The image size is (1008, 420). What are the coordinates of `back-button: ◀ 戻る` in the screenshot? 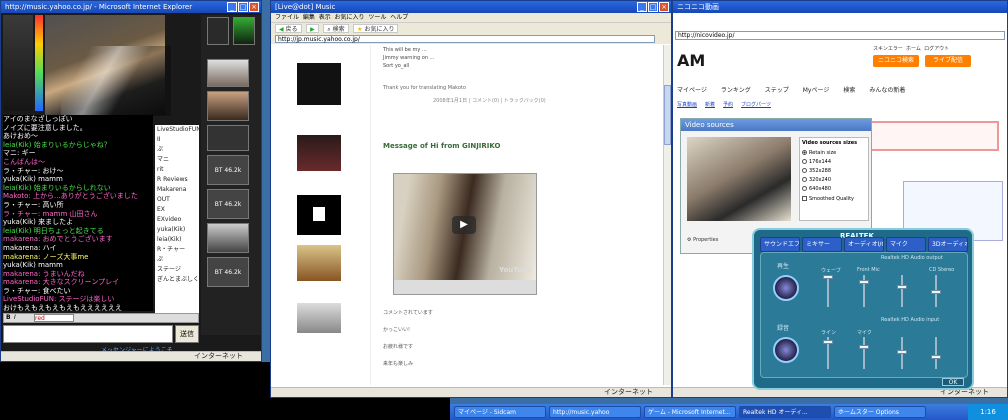 It's located at (288, 28).